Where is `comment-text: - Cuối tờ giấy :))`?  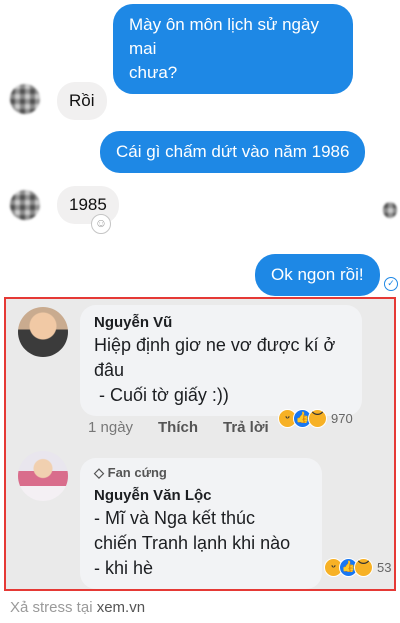 comment-text: - Cuối tờ giấy :)) is located at coordinates (161, 395).